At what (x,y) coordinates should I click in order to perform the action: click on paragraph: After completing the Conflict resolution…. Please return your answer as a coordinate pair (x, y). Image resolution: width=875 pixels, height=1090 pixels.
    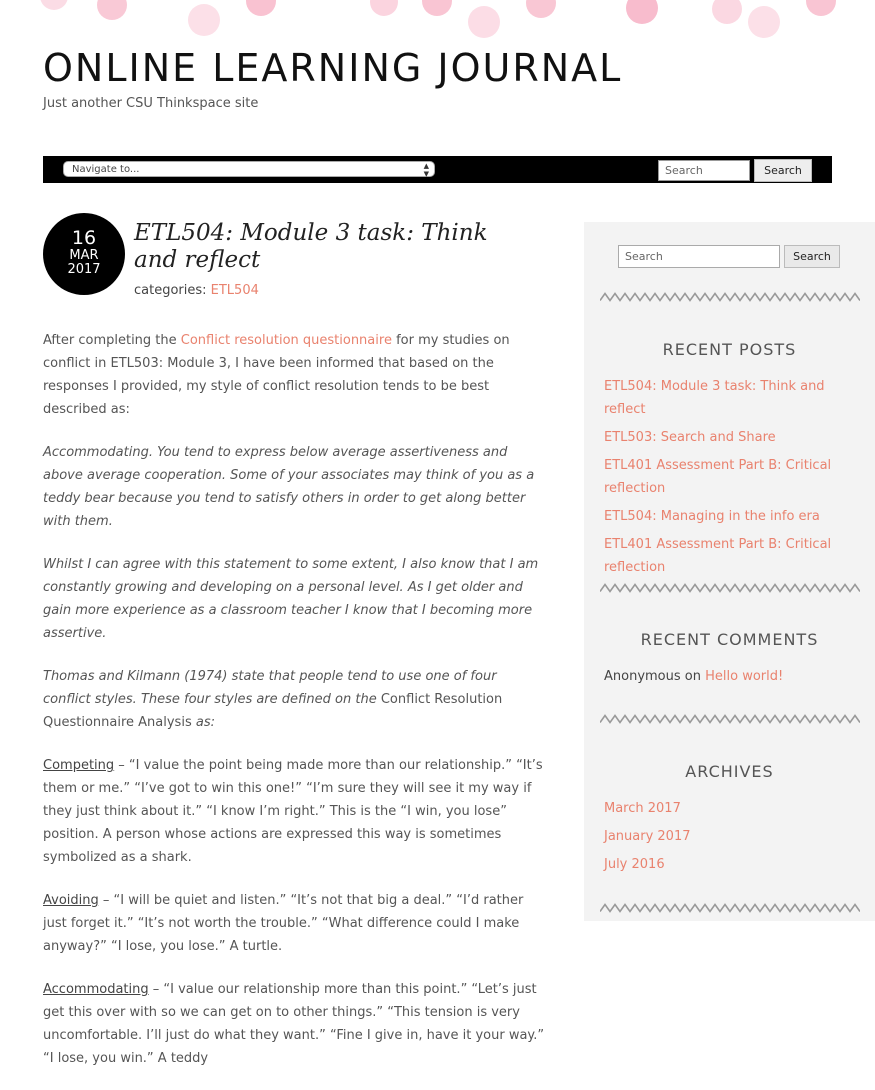
    Looking at the image, I should click on (295, 375).